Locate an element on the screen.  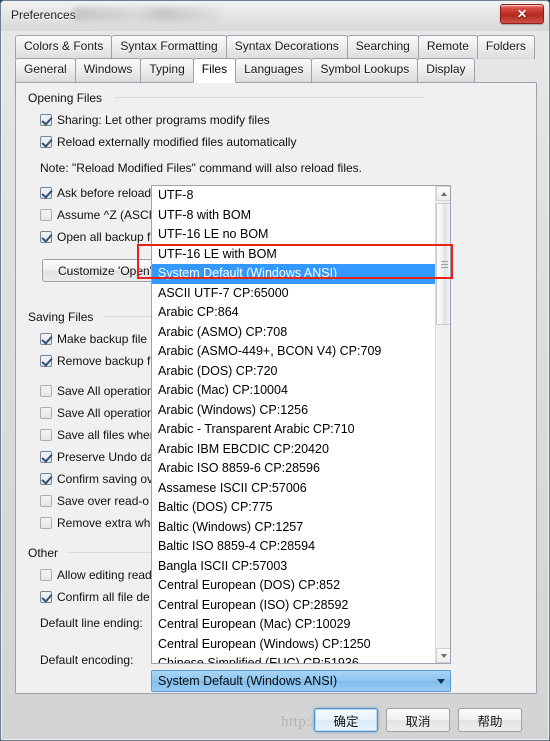
checkbox-save-all-files-when: Save all files when is located at coordinates (98, 435).